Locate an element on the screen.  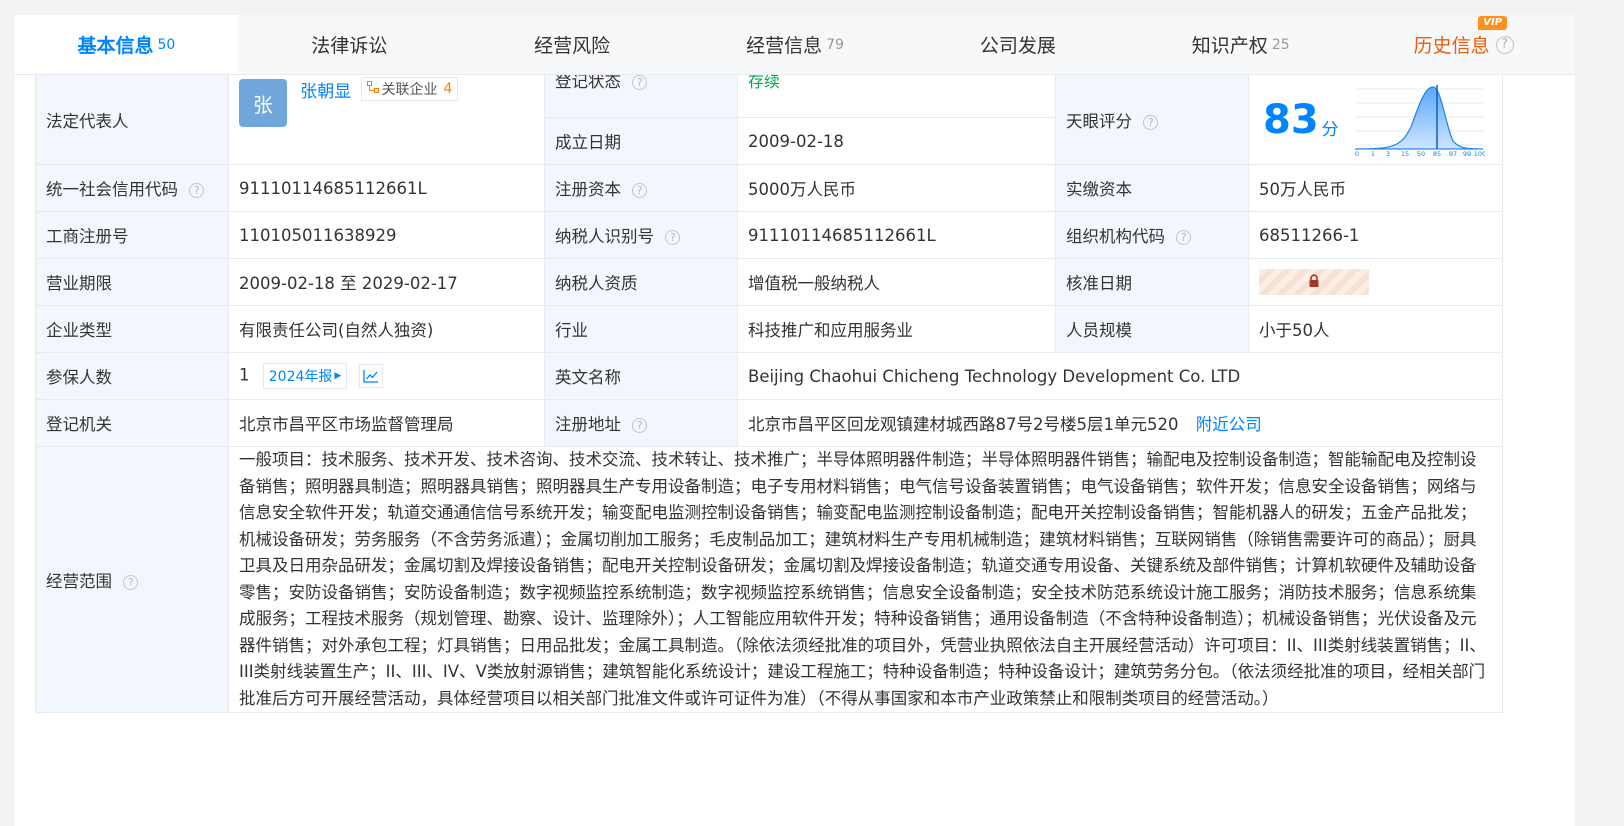
report-tag-label: 2024年报 is located at coordinates (300, 377).